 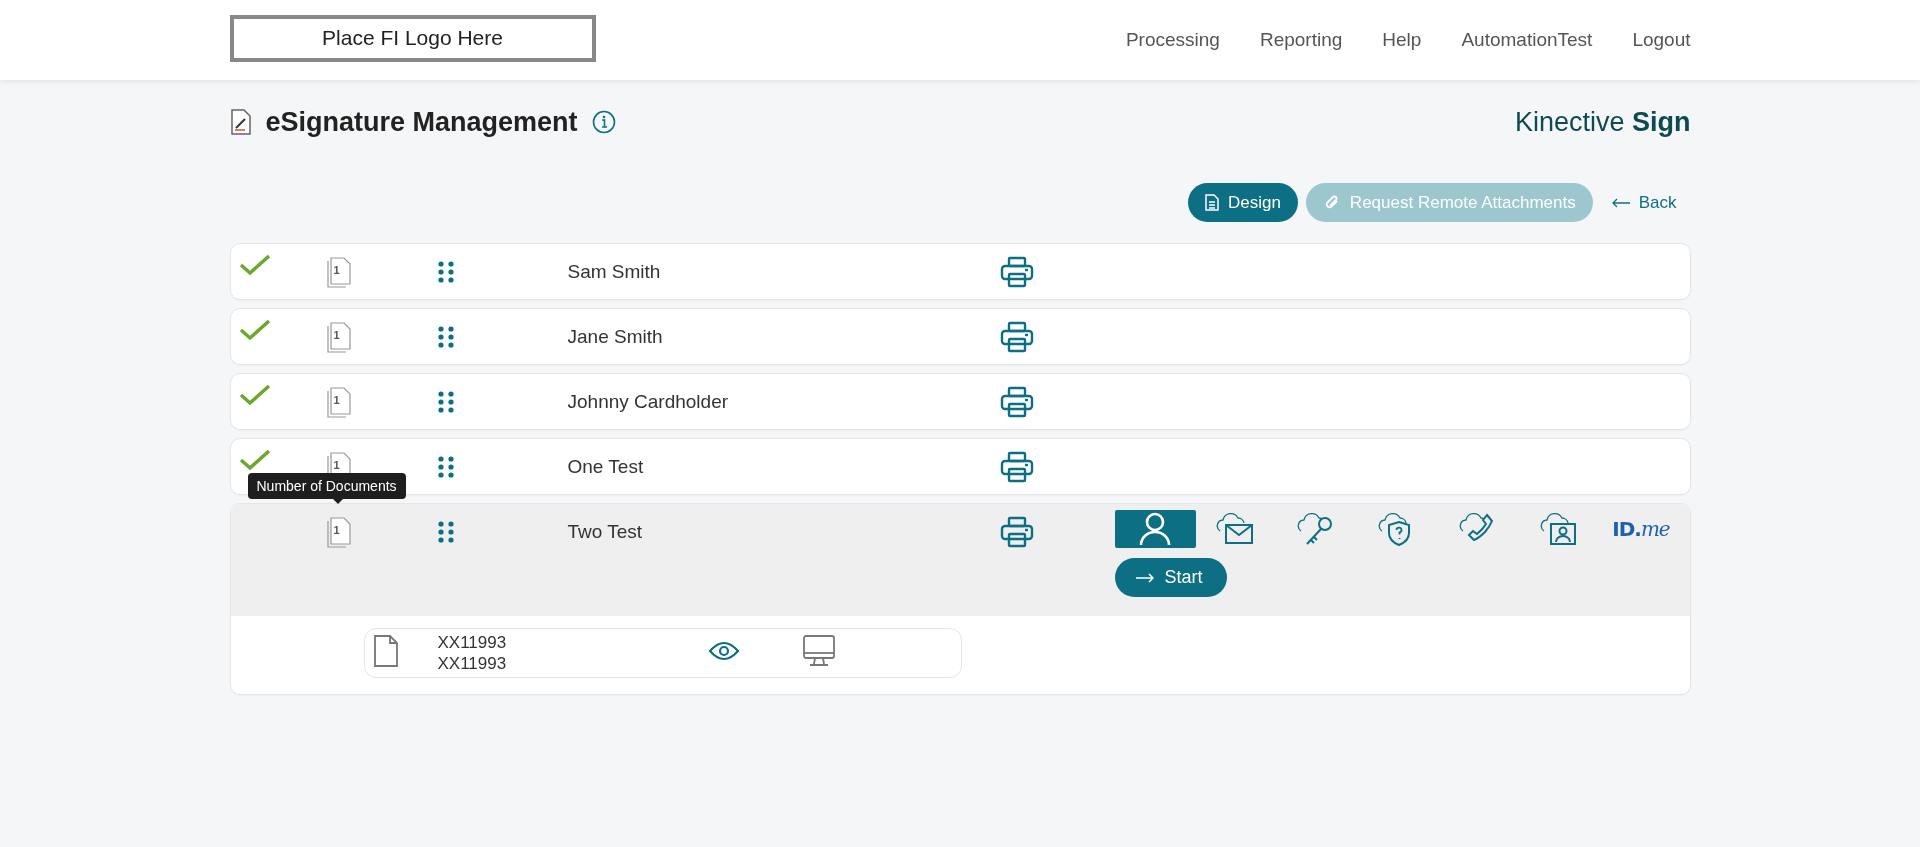 What do you see at coordinates (1402, 40) in the screenshot?
I see `nav-link: Help` at bounding box center [1402, 40].